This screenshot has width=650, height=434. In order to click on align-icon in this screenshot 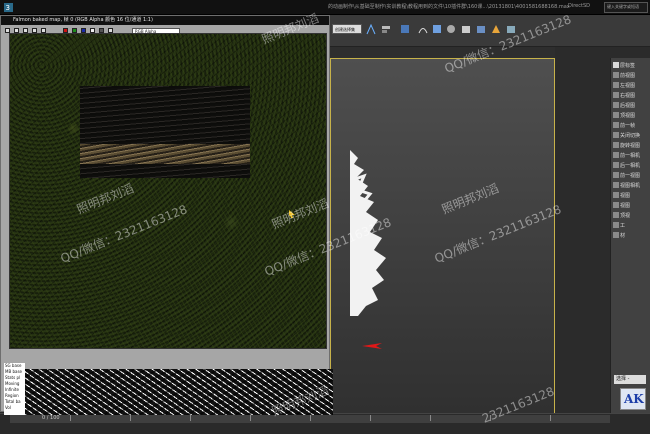, I will do `click(386, 29)`.